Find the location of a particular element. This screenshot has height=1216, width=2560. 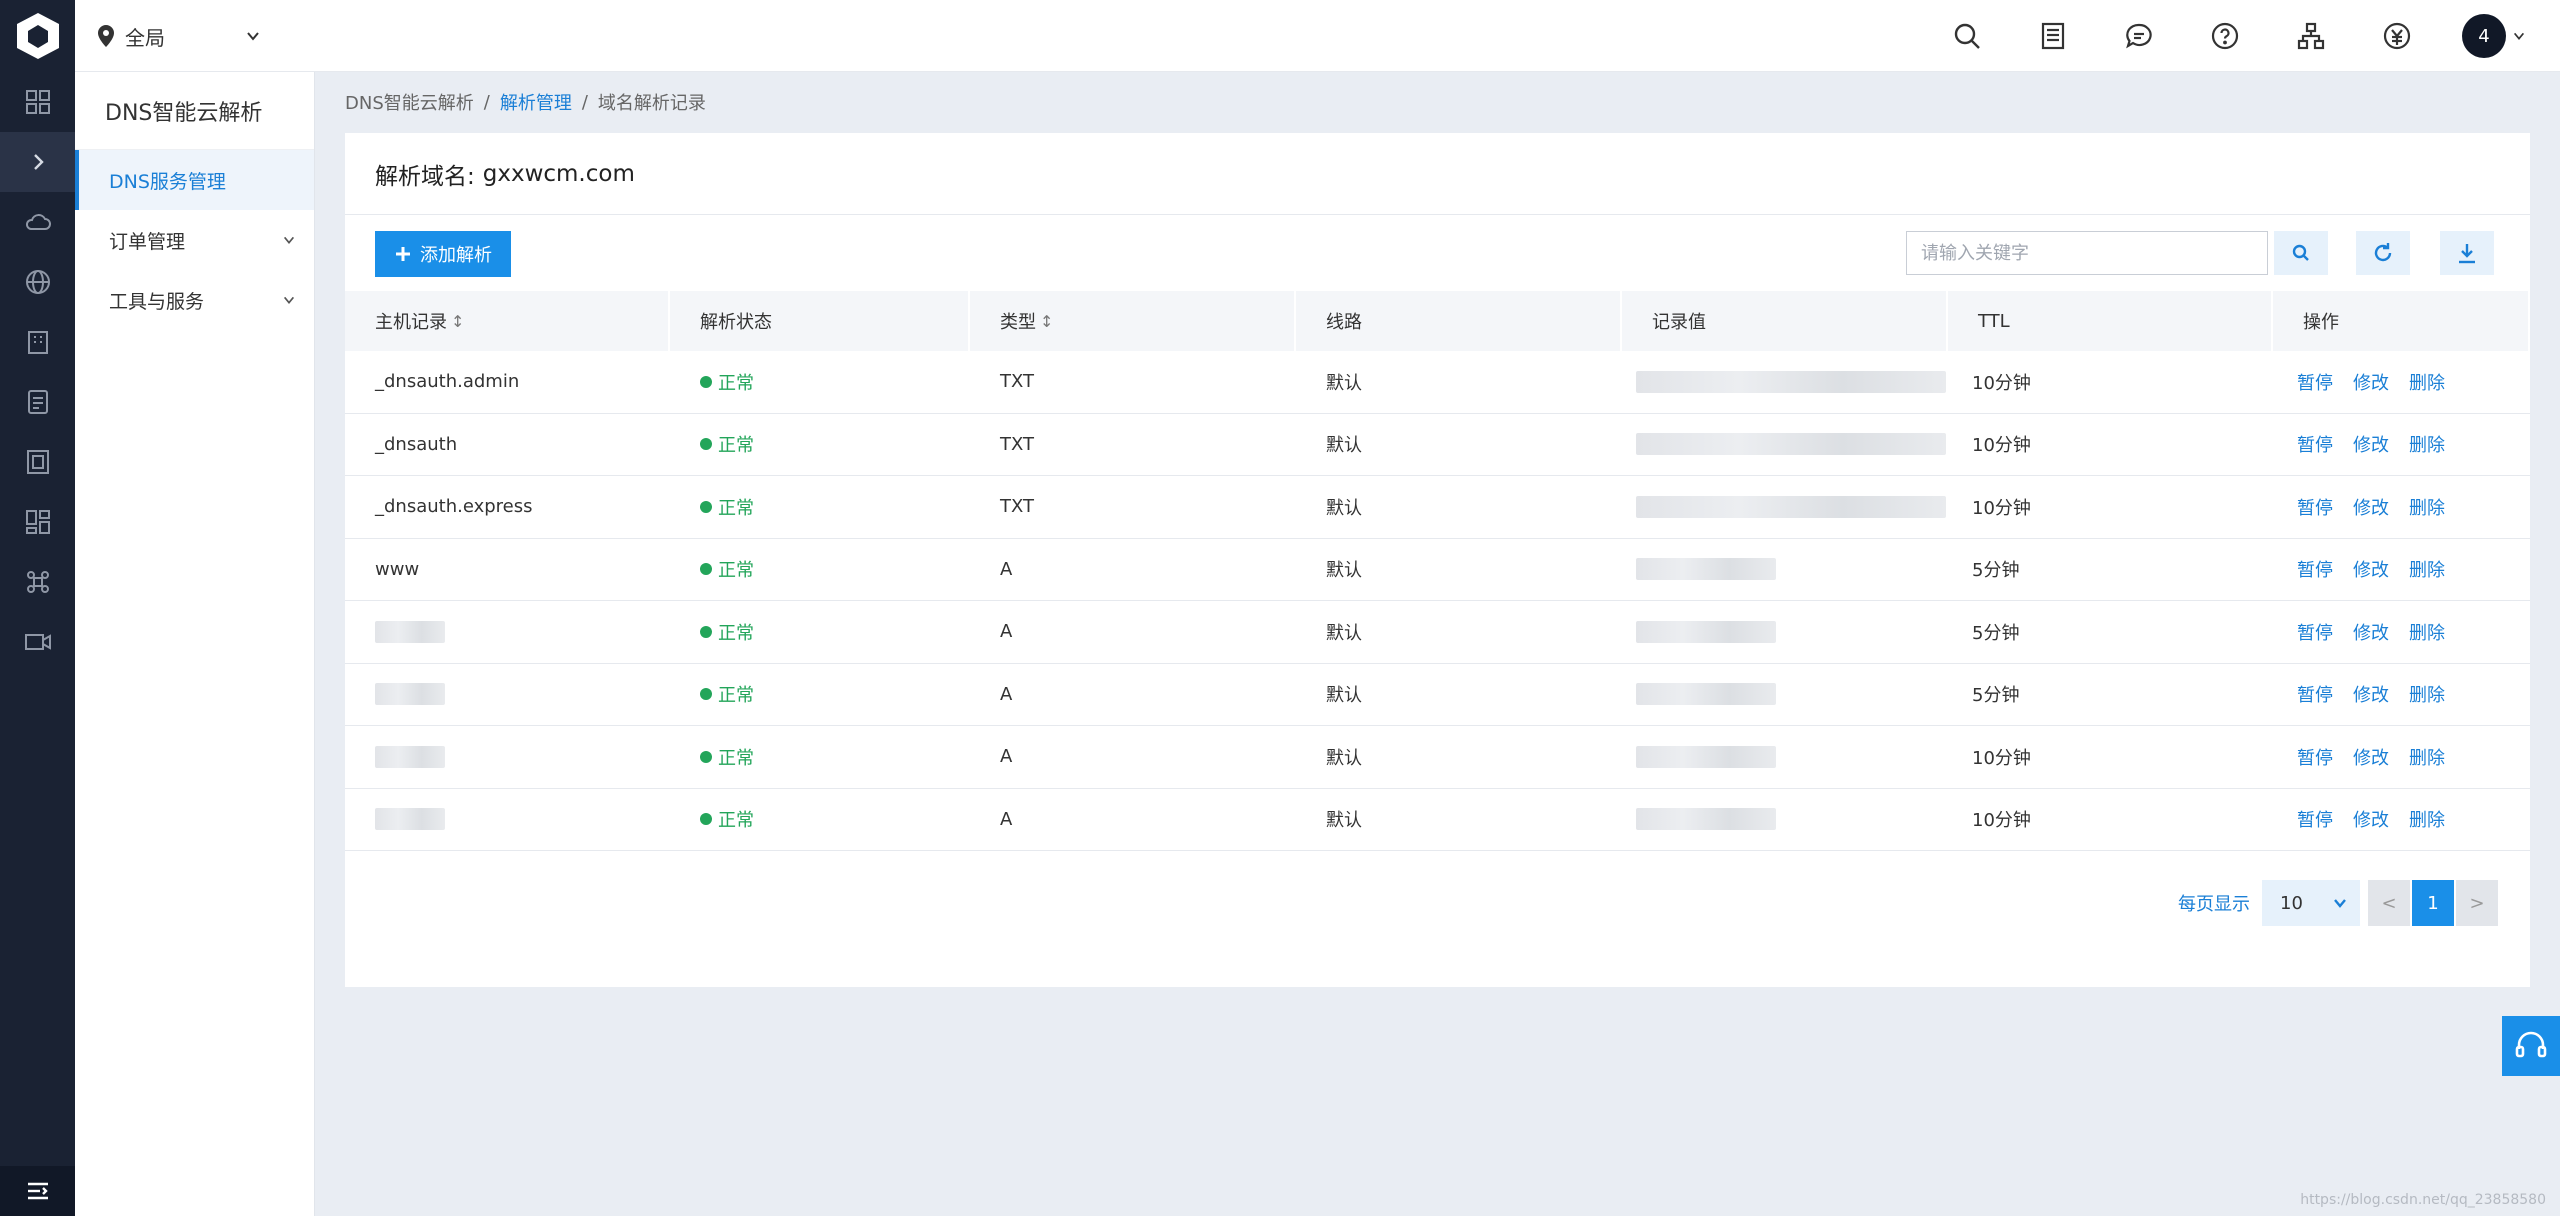

logo-icon is located at coordinates (37, 36).